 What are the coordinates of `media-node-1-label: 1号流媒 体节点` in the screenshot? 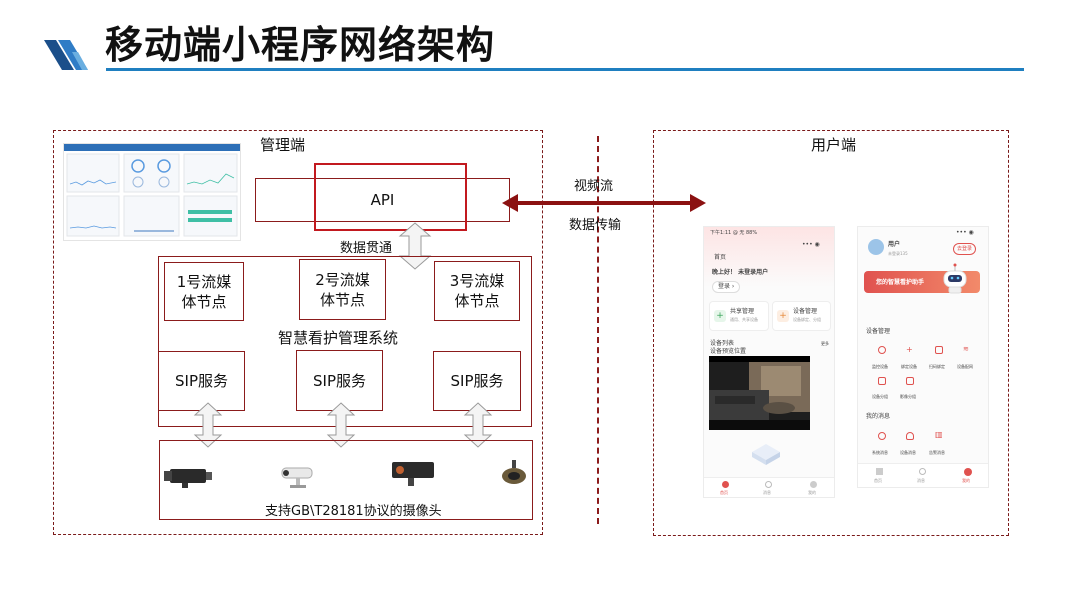 It's located at (204, 291).